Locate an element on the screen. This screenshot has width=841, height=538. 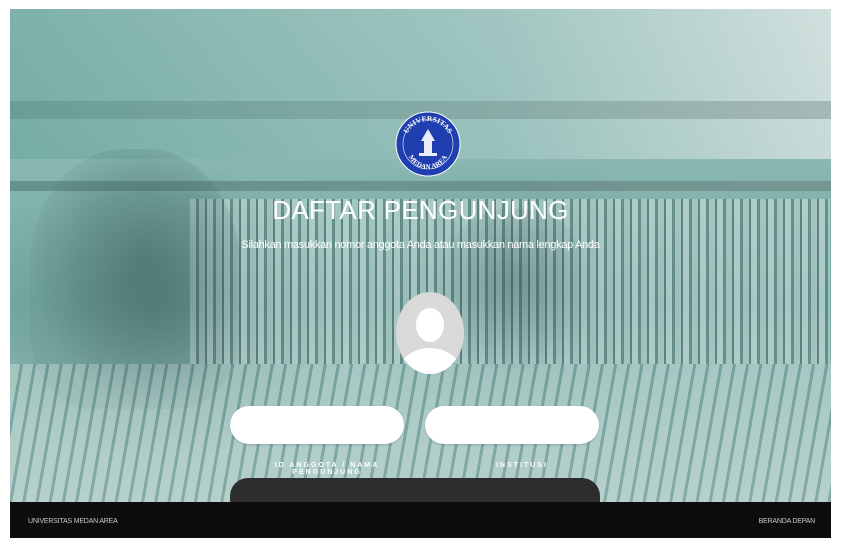
footer-home-link: BERANDA DEPAN is located at coordinates (787, 521).